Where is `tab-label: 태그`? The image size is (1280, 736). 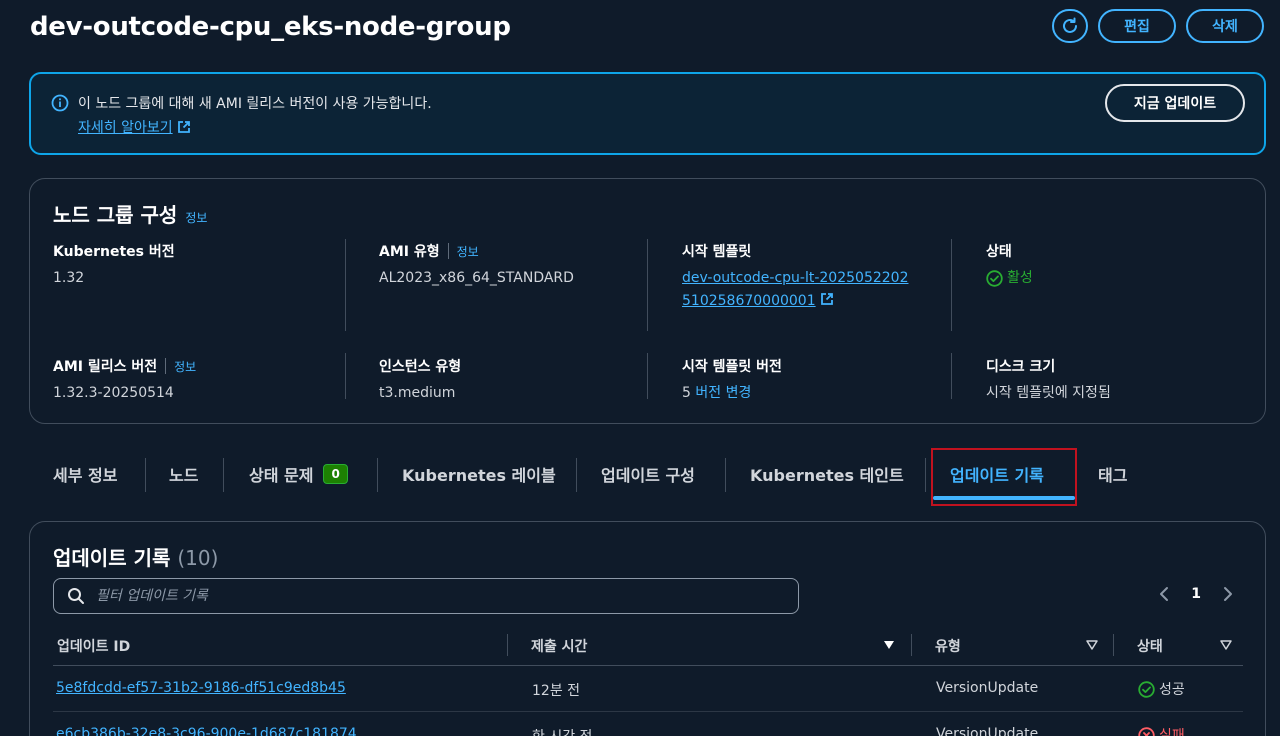 tab-label: 태그 is located at coordinates (1113, 475).